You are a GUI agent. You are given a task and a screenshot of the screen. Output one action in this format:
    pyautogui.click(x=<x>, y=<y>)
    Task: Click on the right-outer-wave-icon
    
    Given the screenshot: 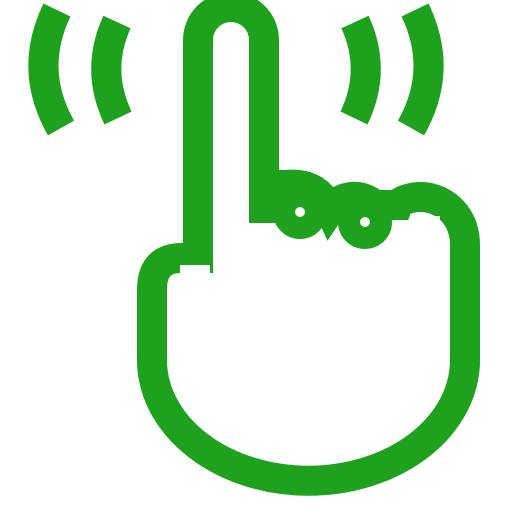 What is the action you would take?
    pyautogui.click(x=420, y=69)
    